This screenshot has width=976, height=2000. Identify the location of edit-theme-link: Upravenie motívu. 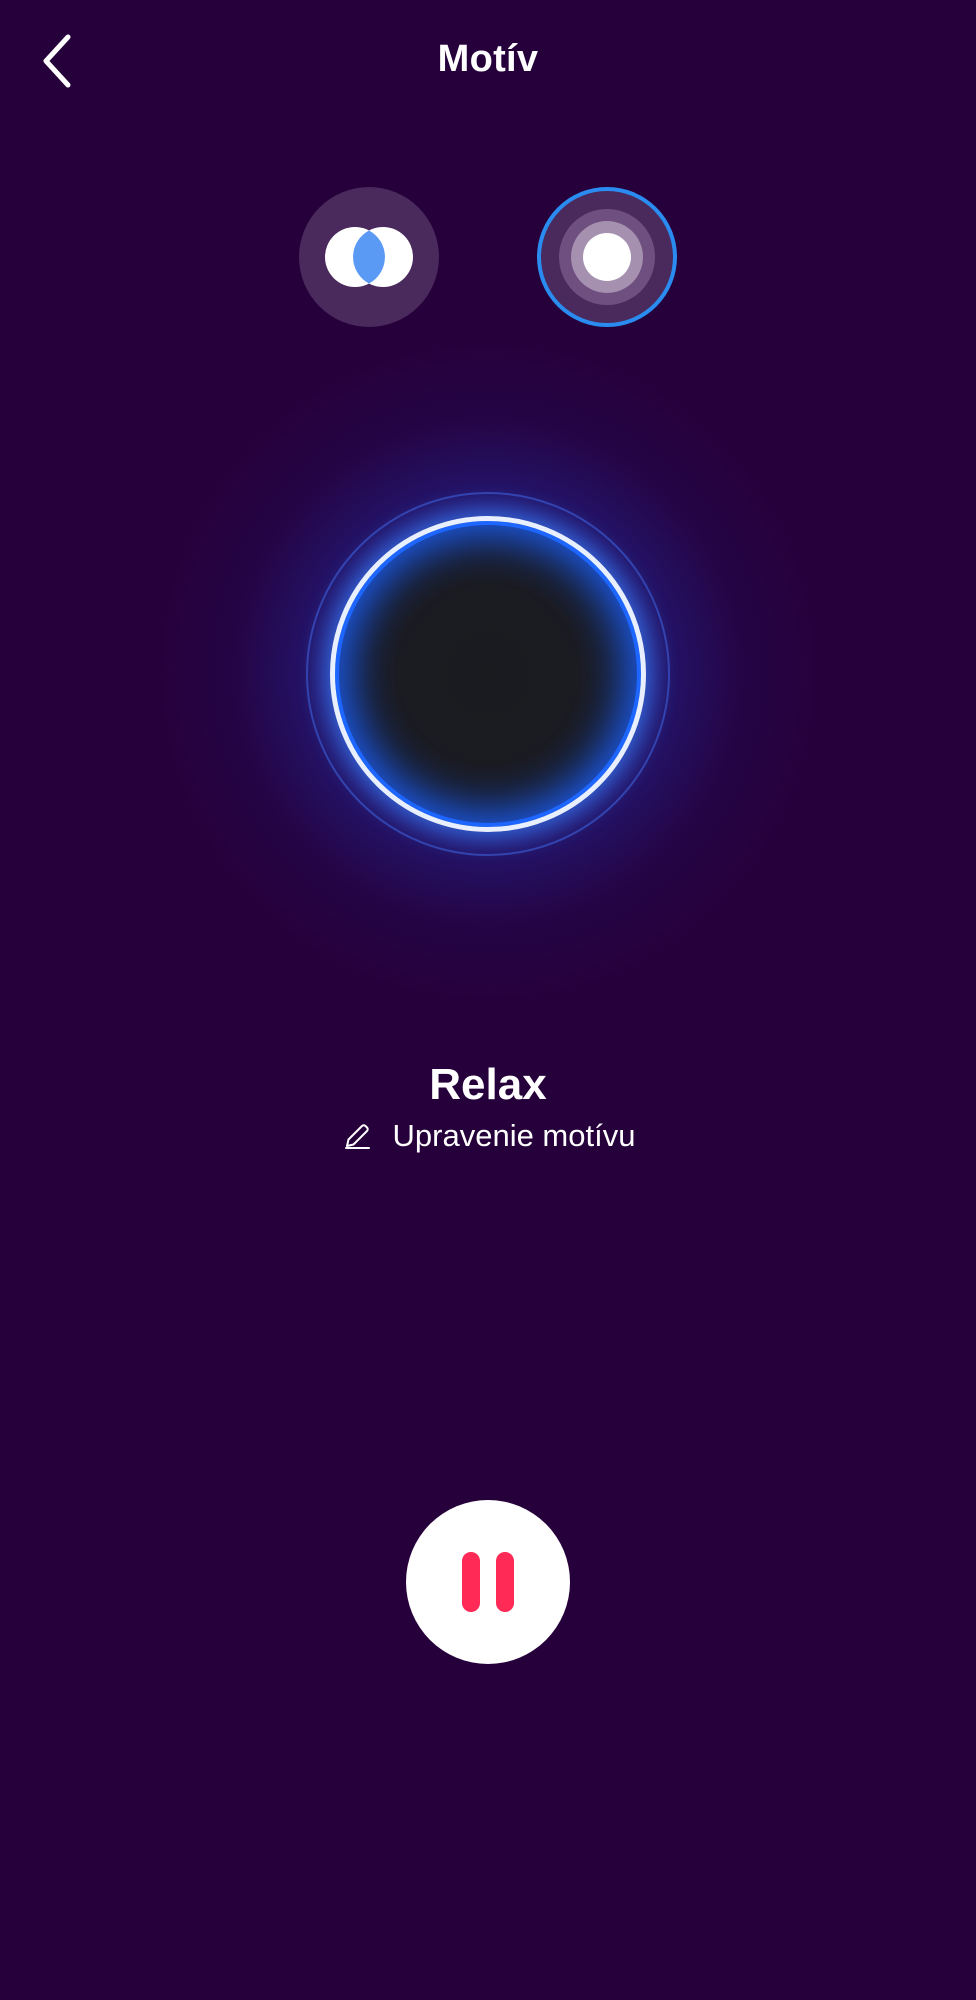
(488, 1136).